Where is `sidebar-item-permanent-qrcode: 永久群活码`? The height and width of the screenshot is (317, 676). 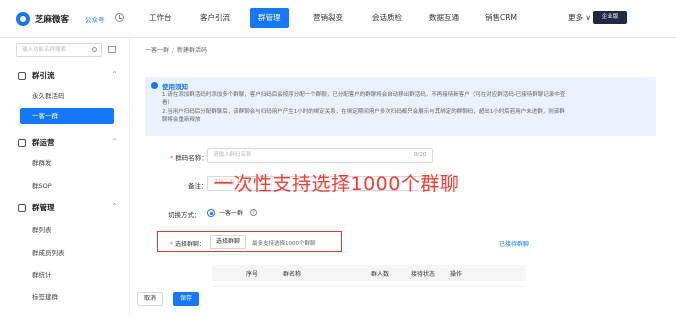
sidebar-item-permanent-qrcode: 永久群活码 is located at coordinates (48, 95).